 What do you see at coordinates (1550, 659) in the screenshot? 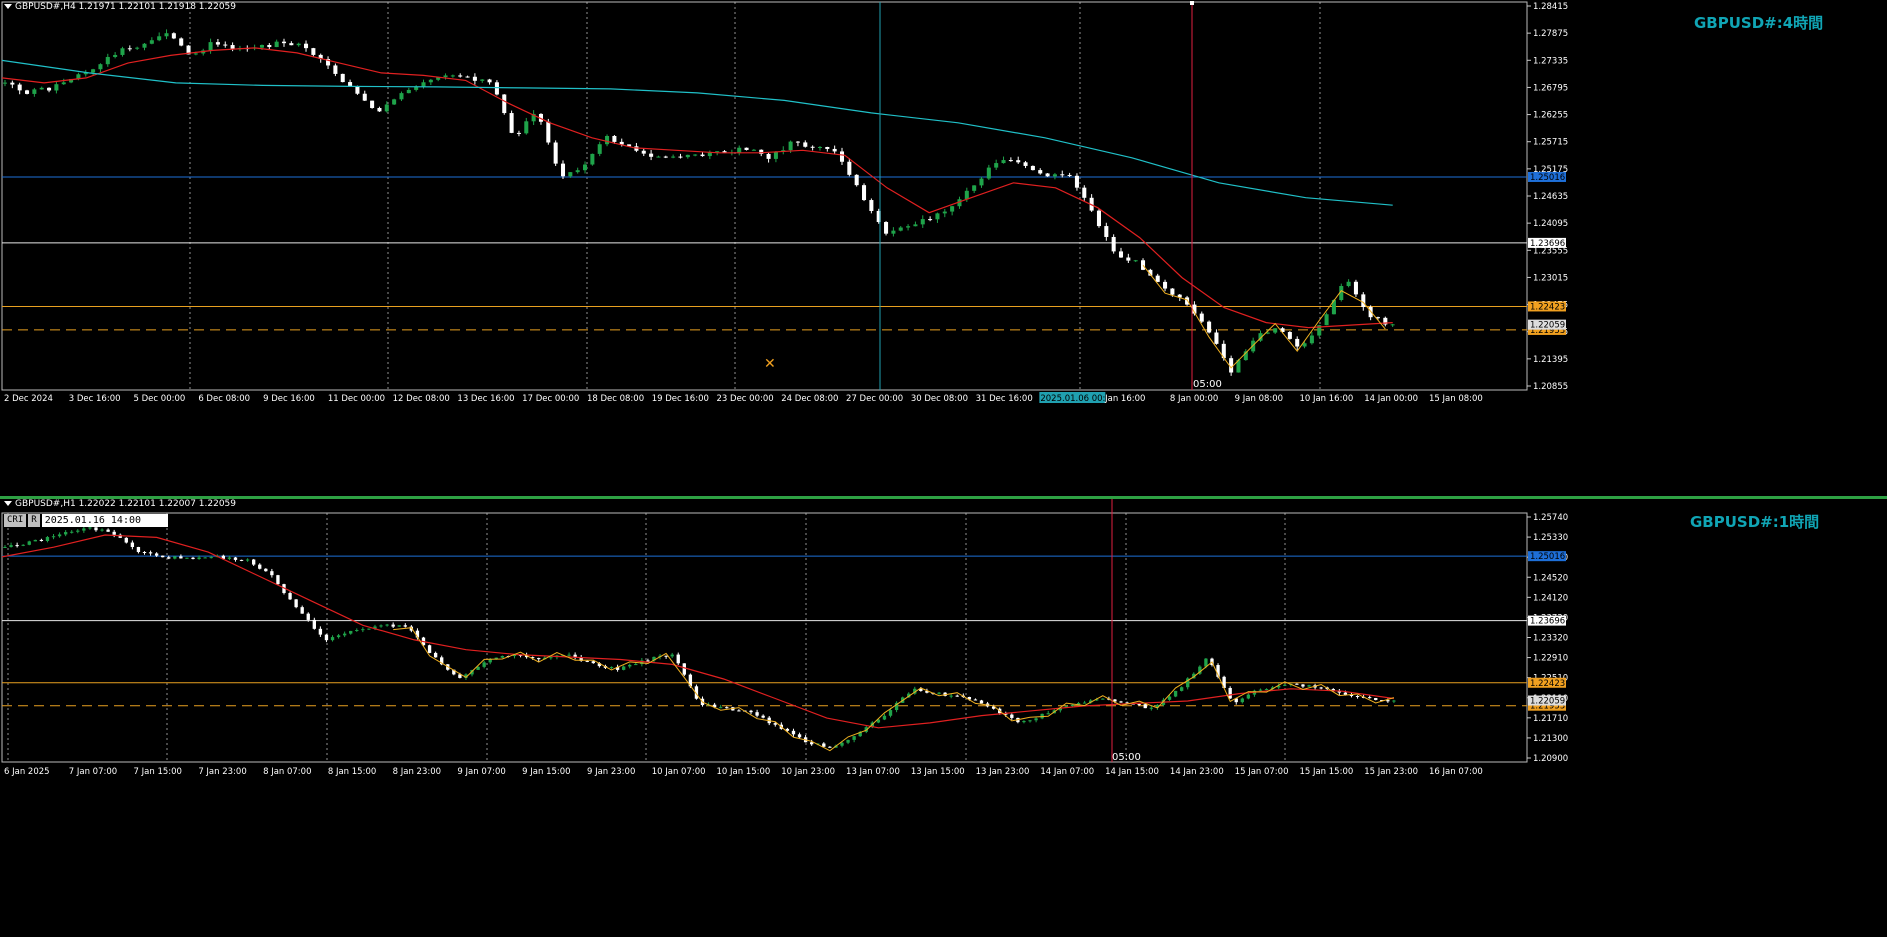
I see `price-tick-label: 1.22910` at bounding box center [1550, 659].